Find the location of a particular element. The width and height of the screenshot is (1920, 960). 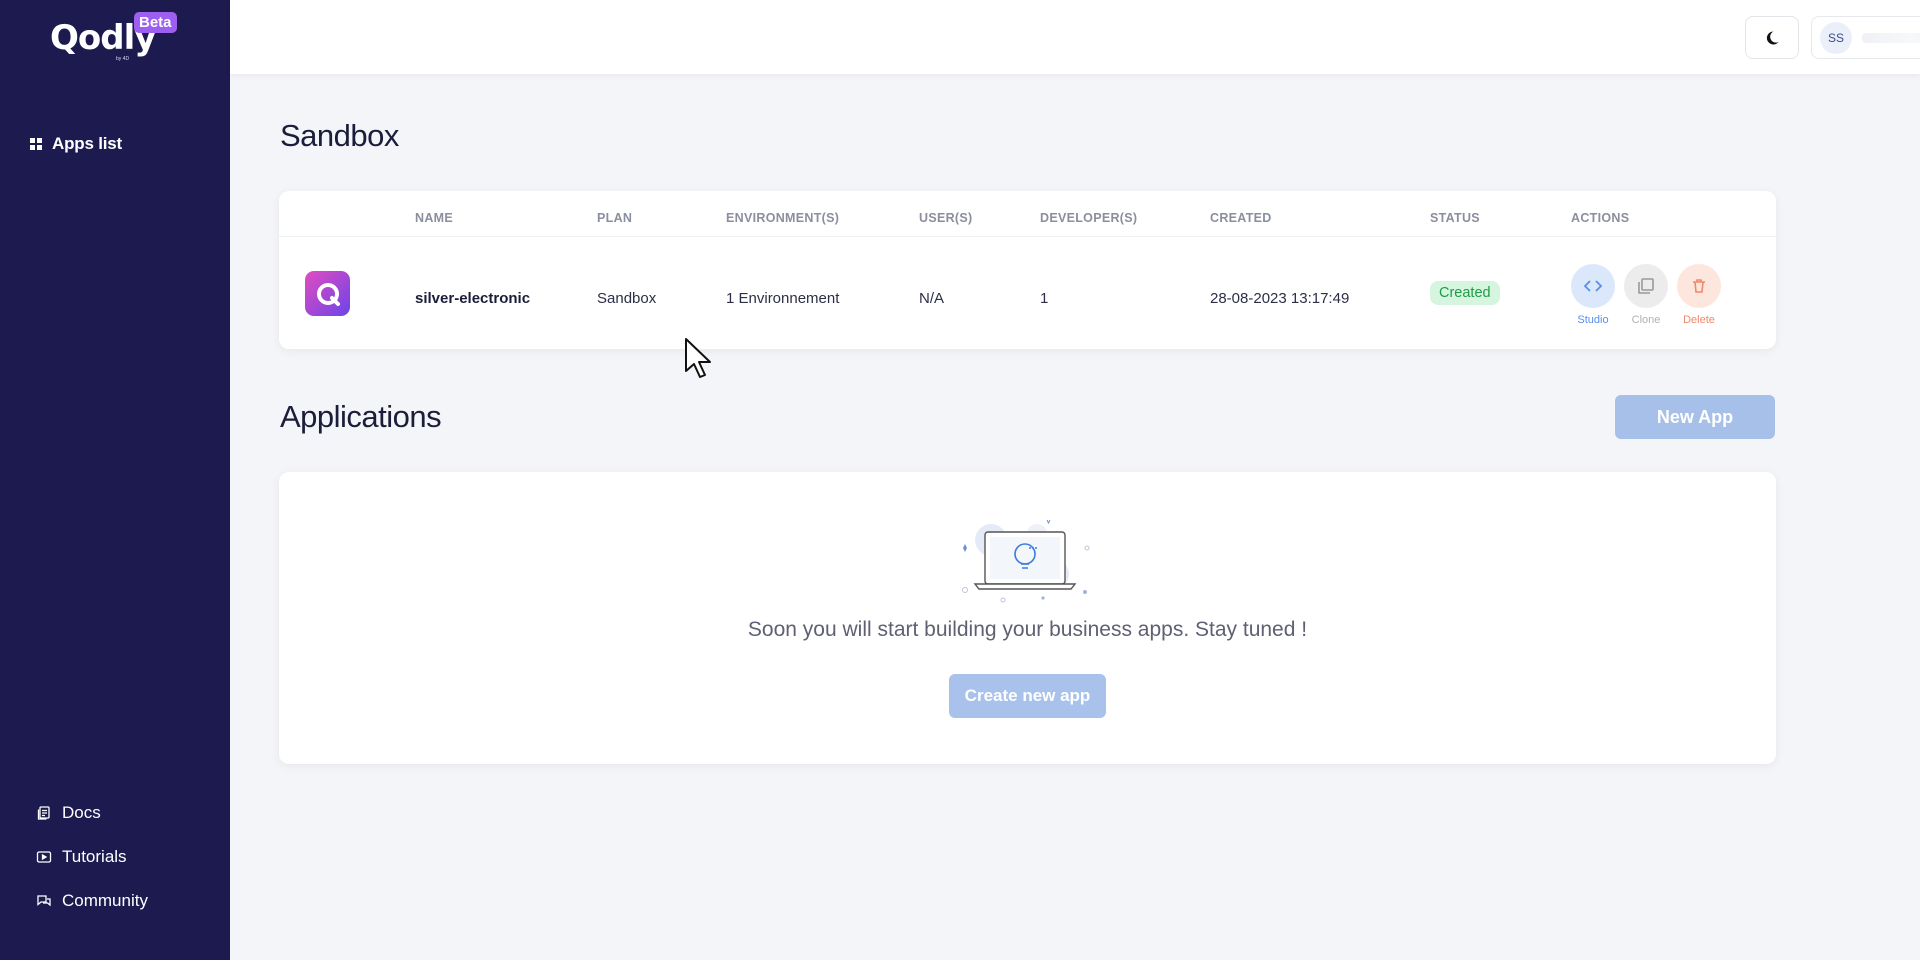

brand-sub: by 4D is located at coordinates (123, 59).